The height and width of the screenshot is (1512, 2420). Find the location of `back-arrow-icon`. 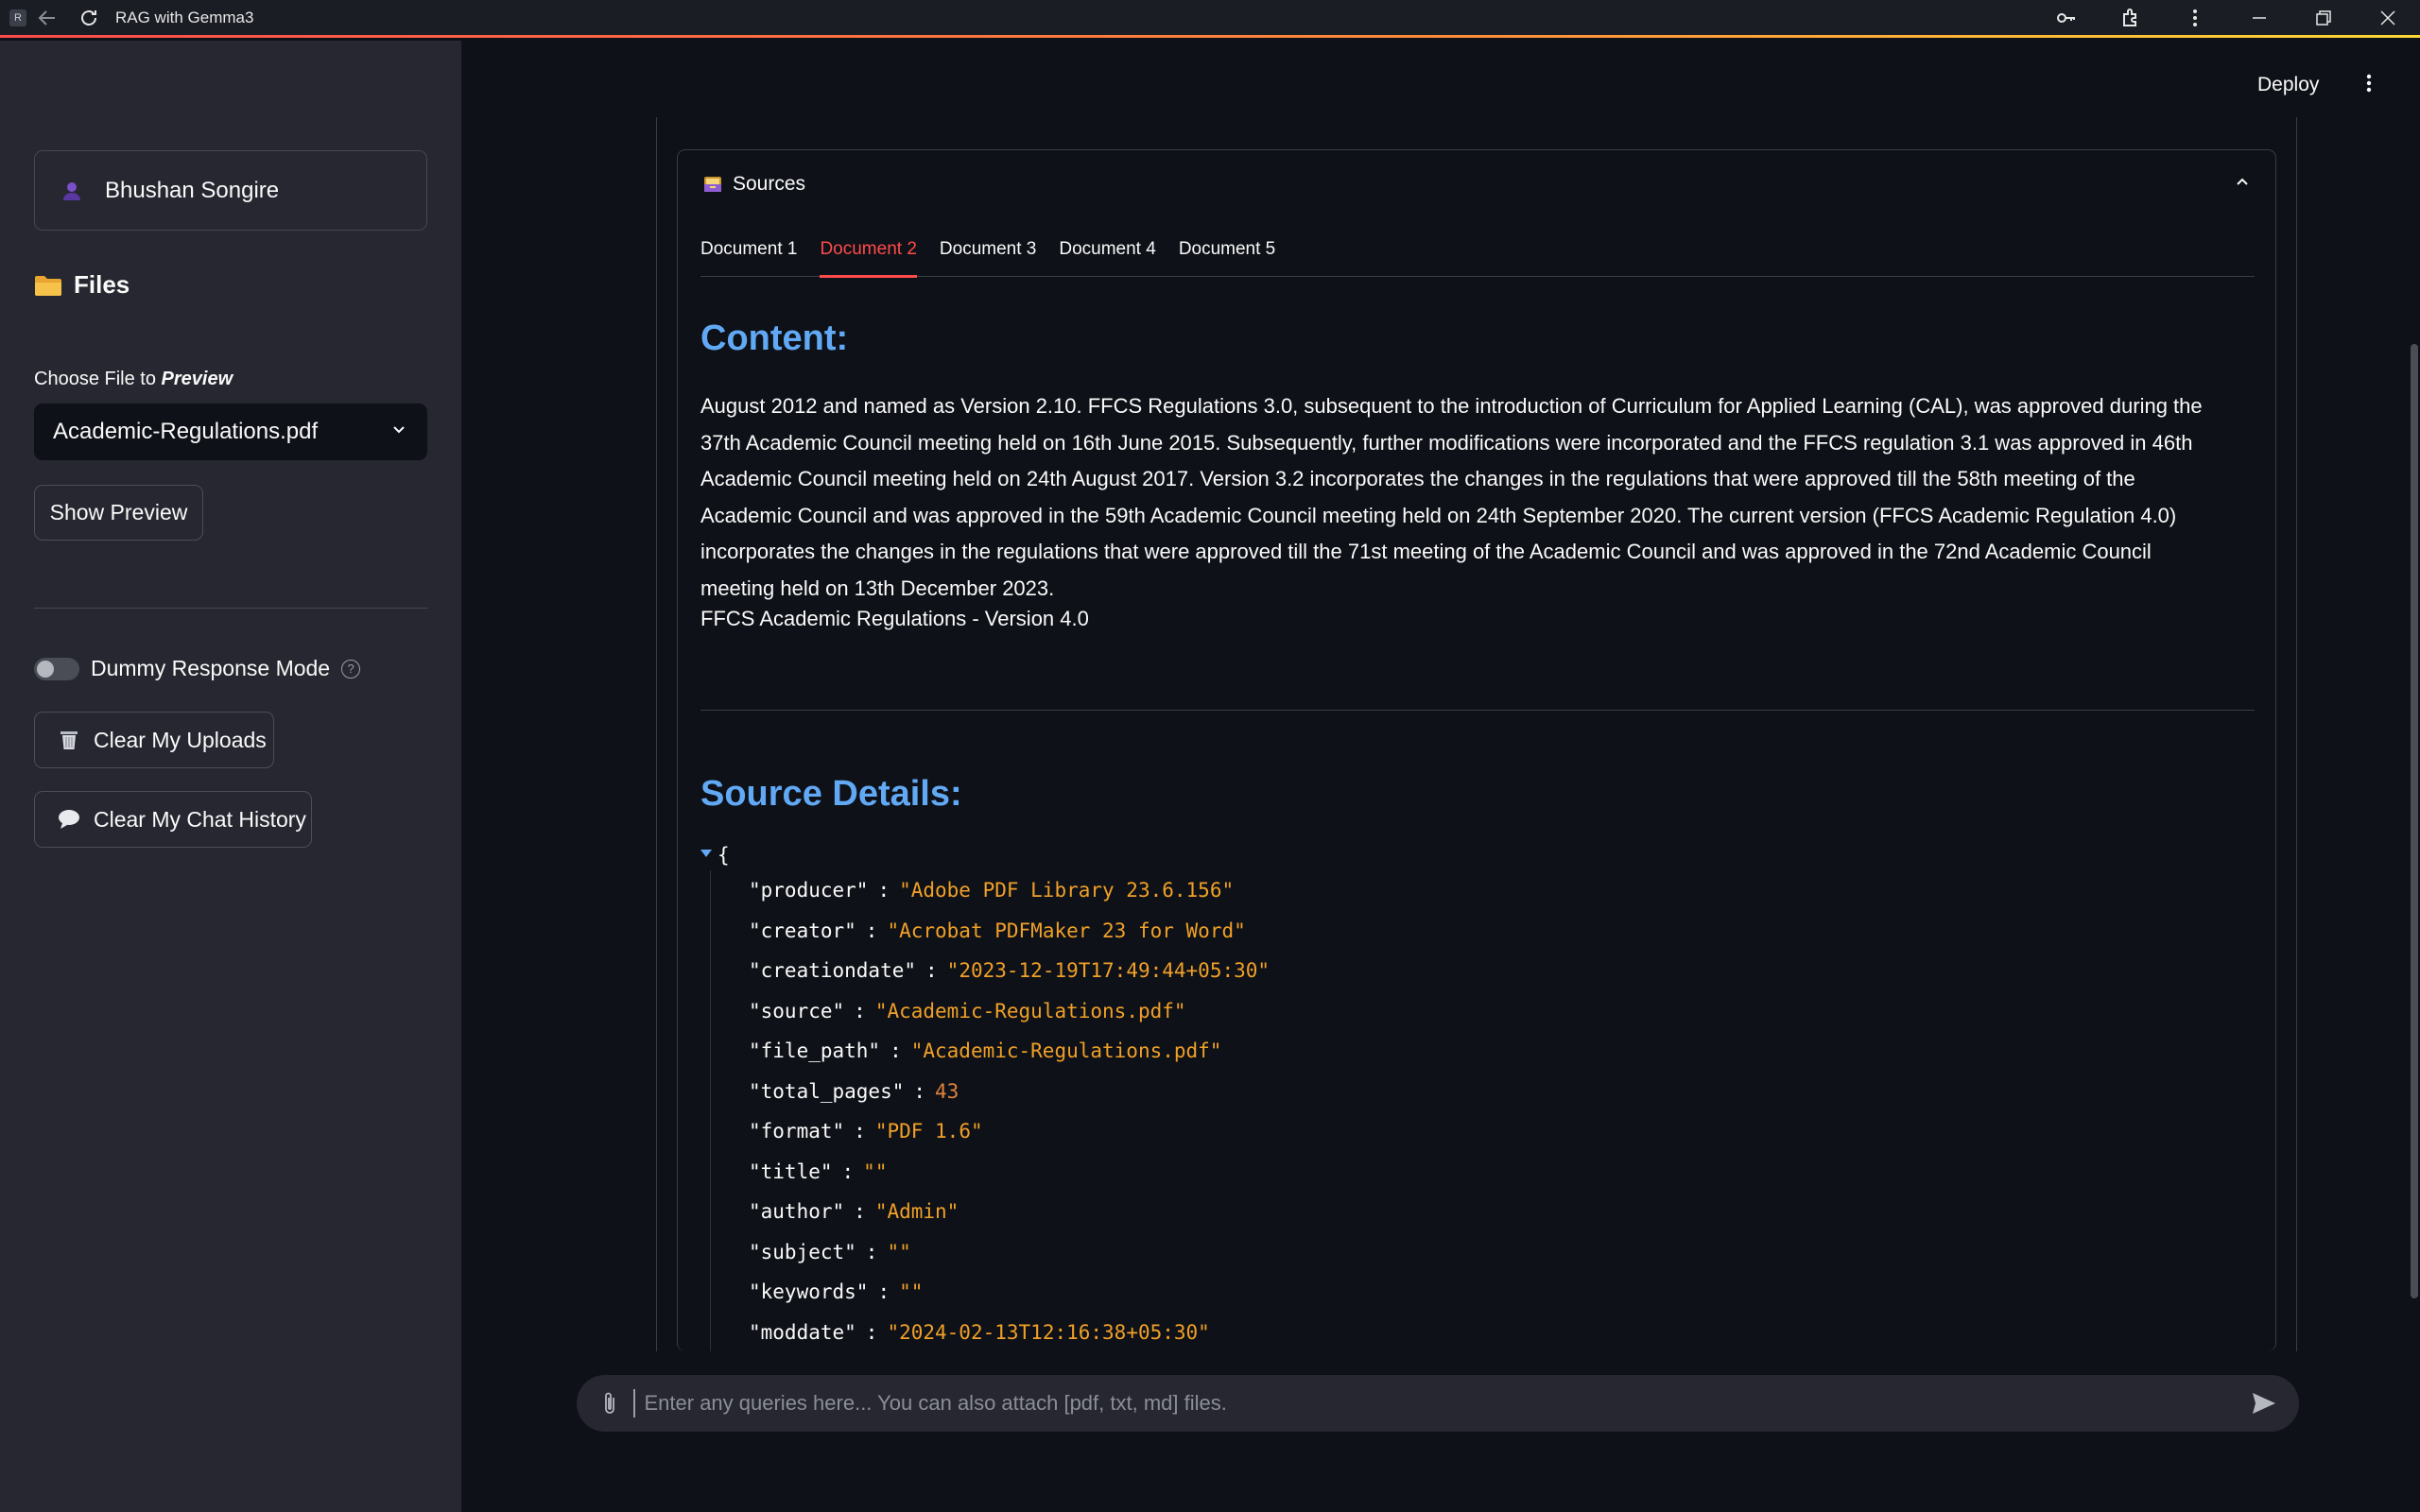

back-arrow-icon is located at coordinates (47, 18).